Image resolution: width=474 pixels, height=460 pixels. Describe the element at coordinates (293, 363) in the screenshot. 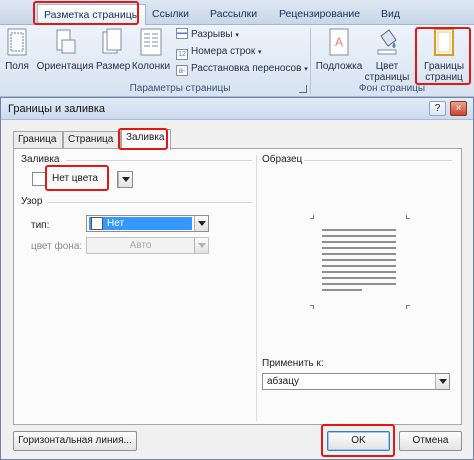

I see `apply-to-label: Применить к:` at that location.